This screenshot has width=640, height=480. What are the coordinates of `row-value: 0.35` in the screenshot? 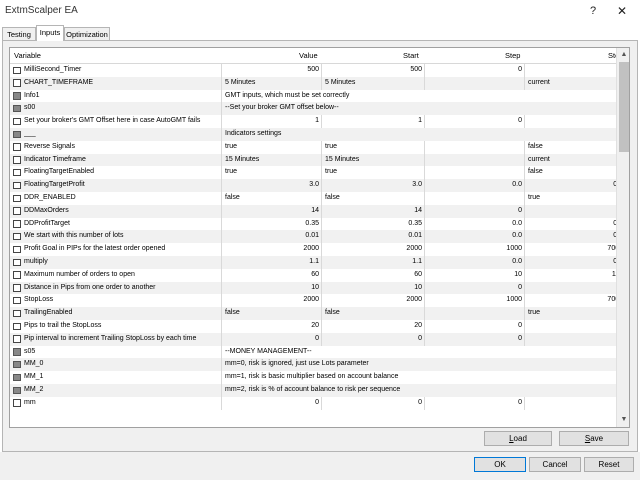 It's located at (271, 224).